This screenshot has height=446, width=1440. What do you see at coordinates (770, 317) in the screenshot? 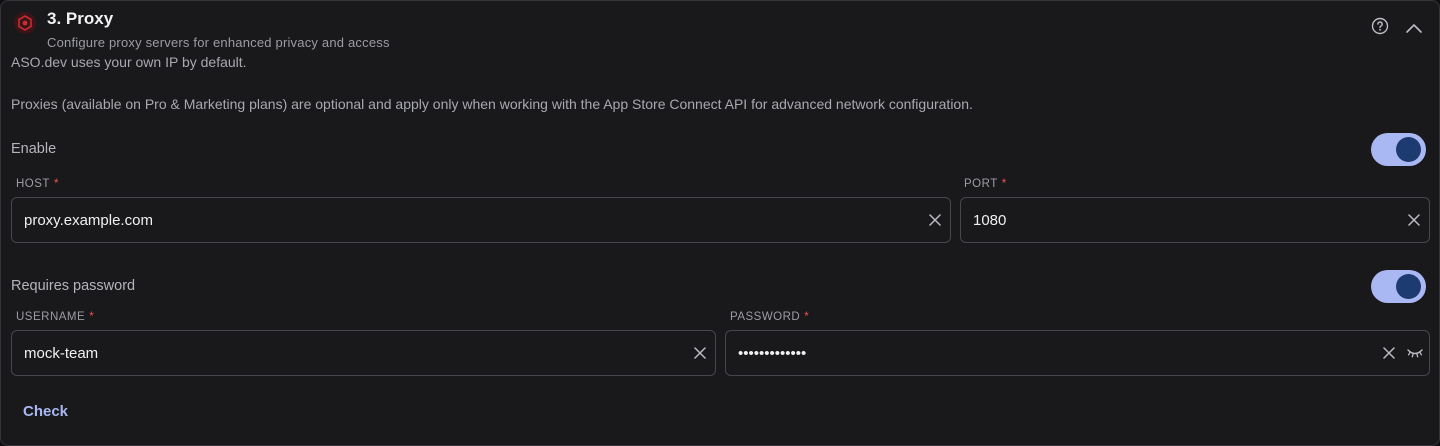
I see `password-label: PASSWORD *` at bounding box center [770, 317].